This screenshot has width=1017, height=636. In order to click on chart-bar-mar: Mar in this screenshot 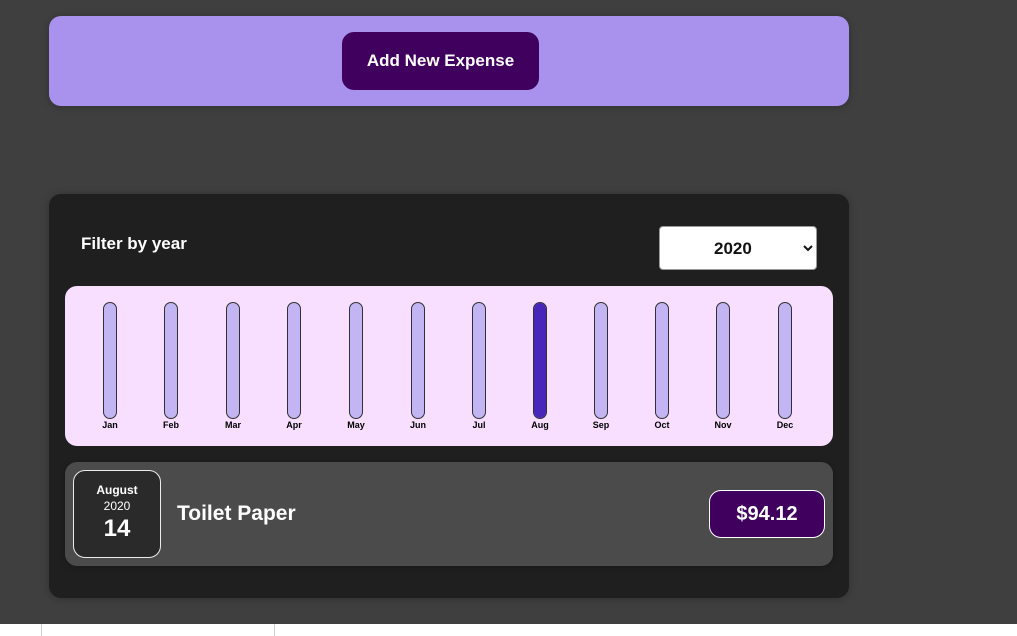, I will do `click(233, 370)`.